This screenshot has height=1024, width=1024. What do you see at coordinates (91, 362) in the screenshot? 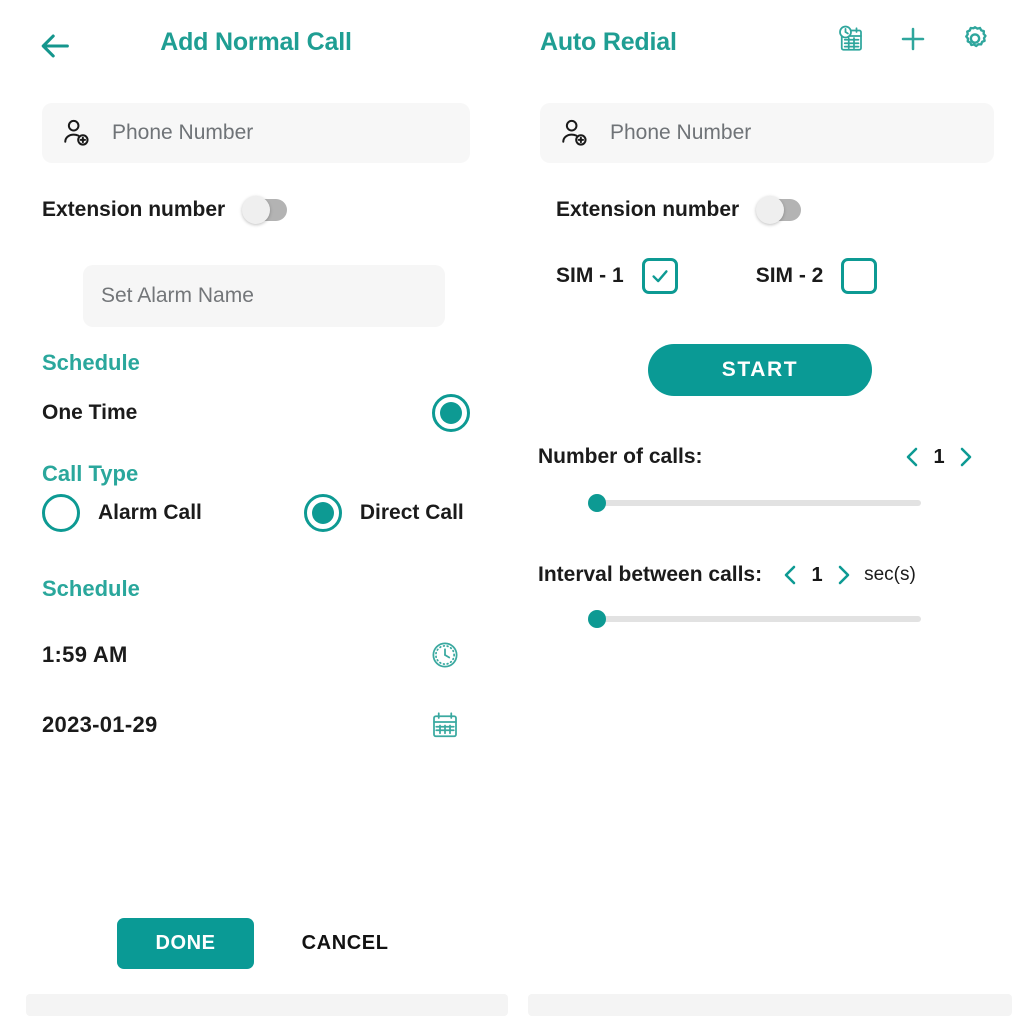
I see `schedule-section-heading: Schedule` at bounding box center [91, 362].